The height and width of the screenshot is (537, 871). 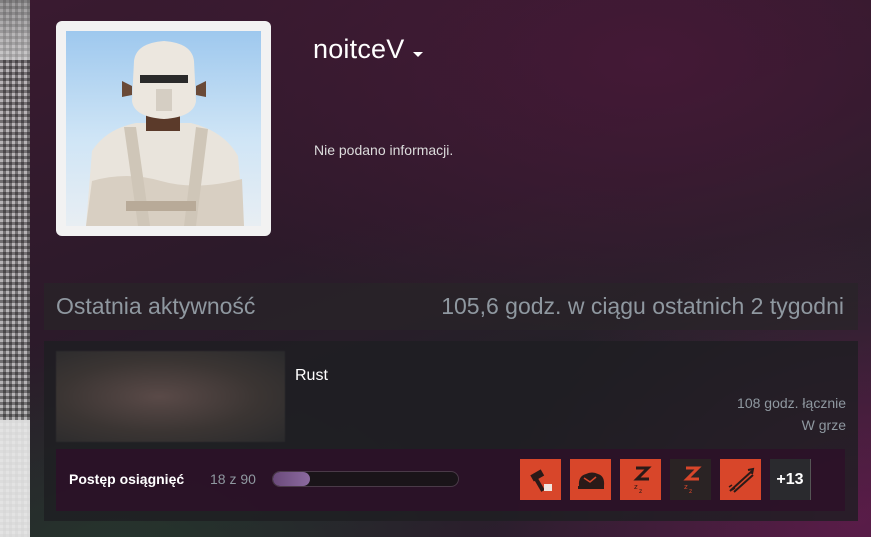 I want to click on persona-name-dropdown: noitceV, so click(x=368, y=49).